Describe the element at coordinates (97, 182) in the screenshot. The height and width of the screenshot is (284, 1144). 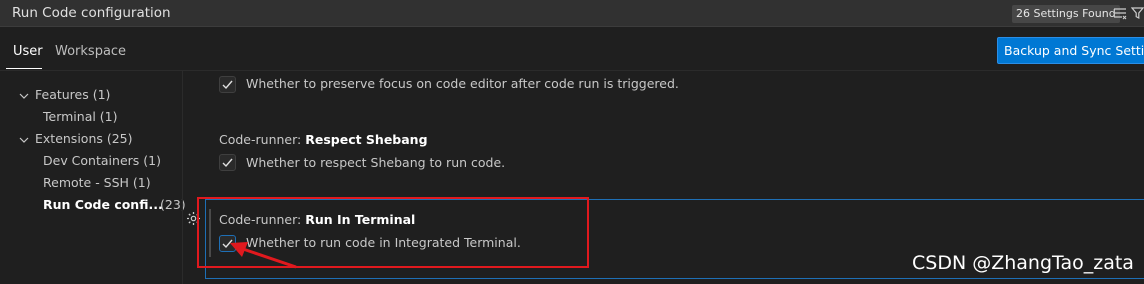
I see `toc-item-remote-ssh: Remote - SSH (1)` at that location.